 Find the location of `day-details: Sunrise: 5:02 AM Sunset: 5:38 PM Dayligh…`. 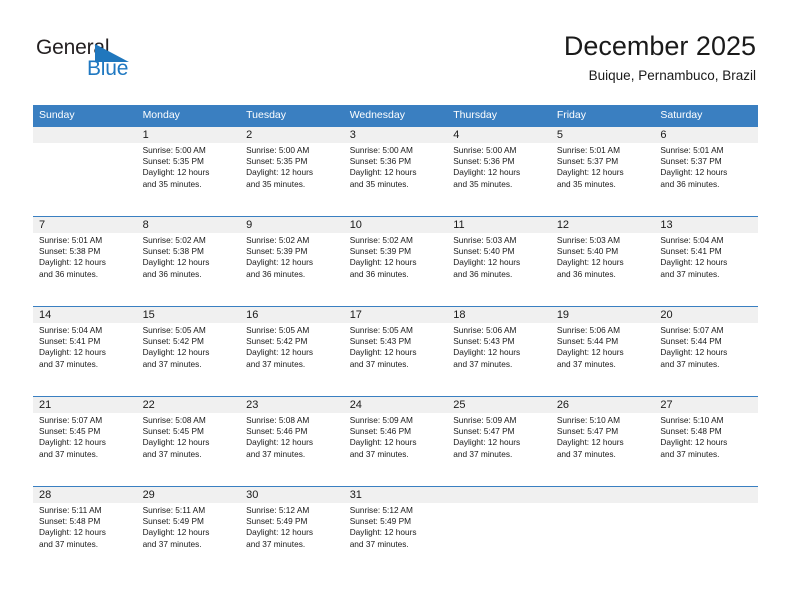

day-details: Sunrise: 5:02 AM Sunset: 5:38 PM Dayligh… is located at coordinates (192, 257).